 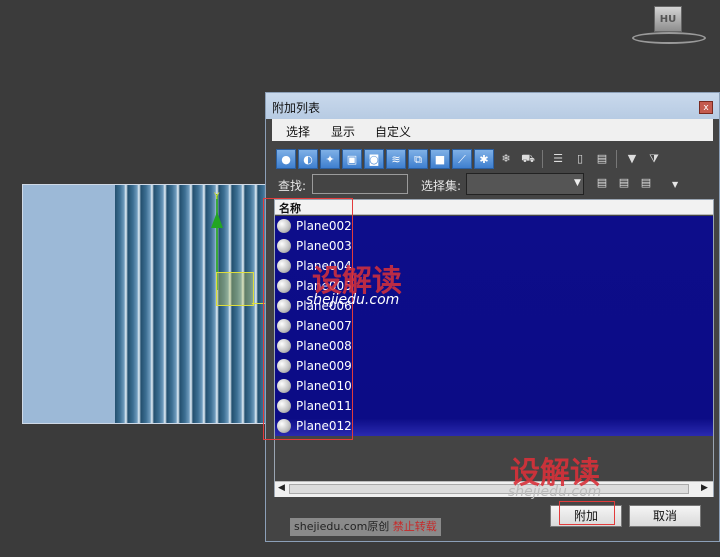 I want to click on menu-select: 选择, so click(x=298, y=131).